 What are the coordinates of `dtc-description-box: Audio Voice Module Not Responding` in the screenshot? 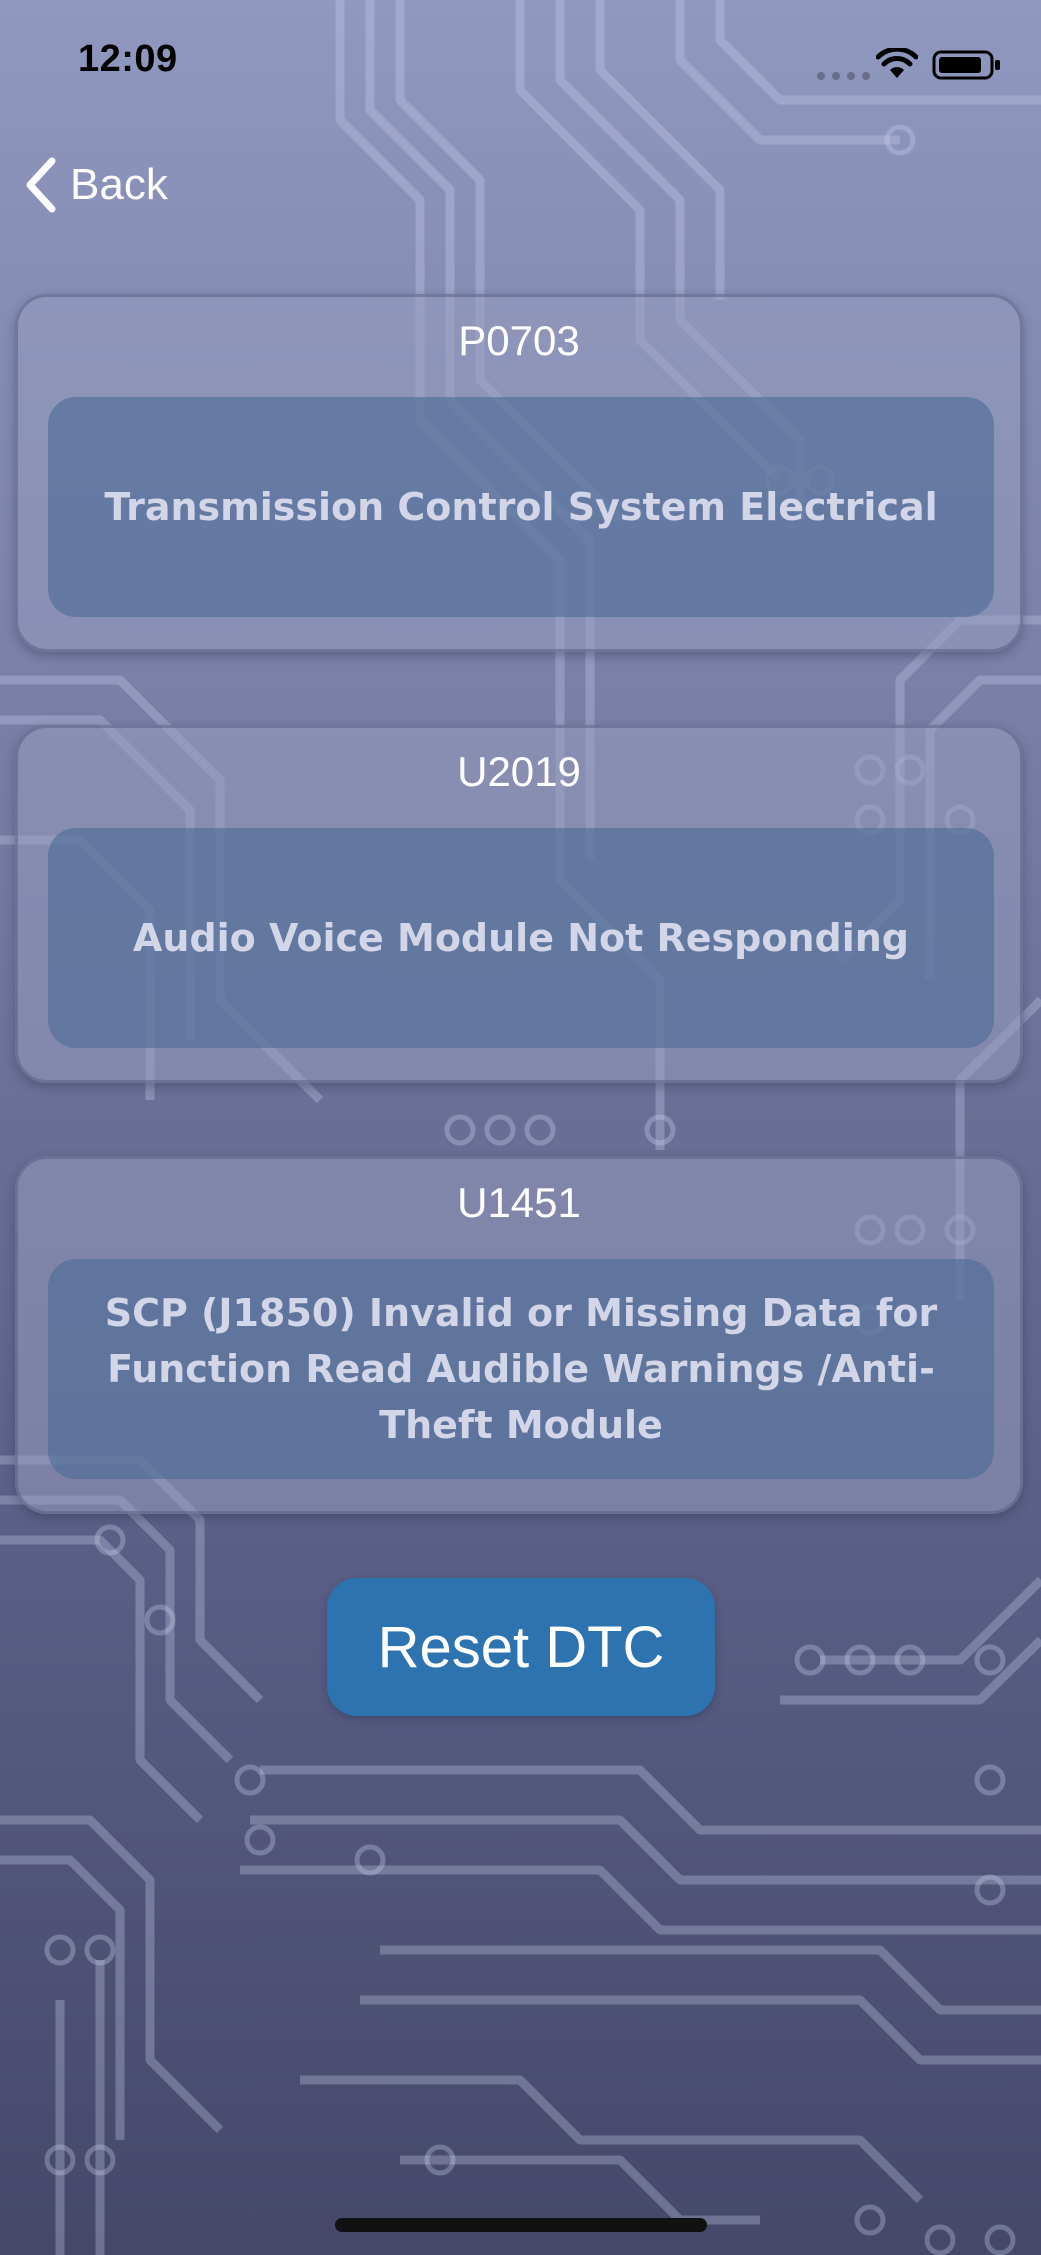 It's located at (521, 938).